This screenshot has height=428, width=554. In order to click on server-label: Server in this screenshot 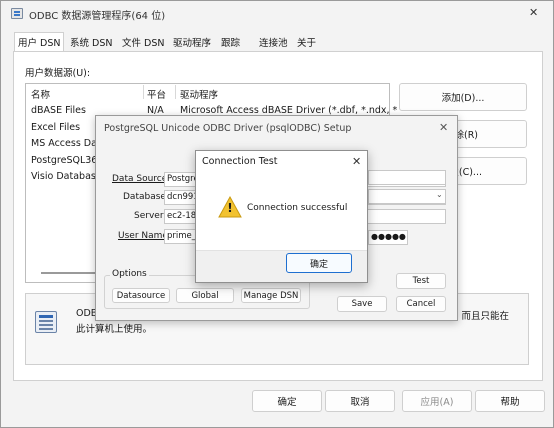, I will do `click(149, 216)`.